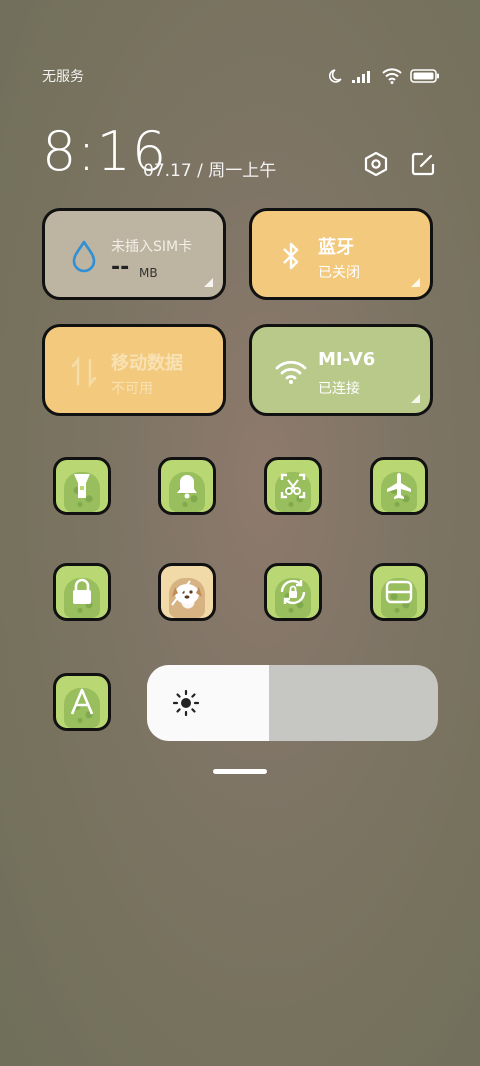 This screenshot has width=480, height=1066. What do you see at coordinates (347, 359) in the screenshot?
I see `wifi-network-name: MI-V6` at bounding box center [347, 359].